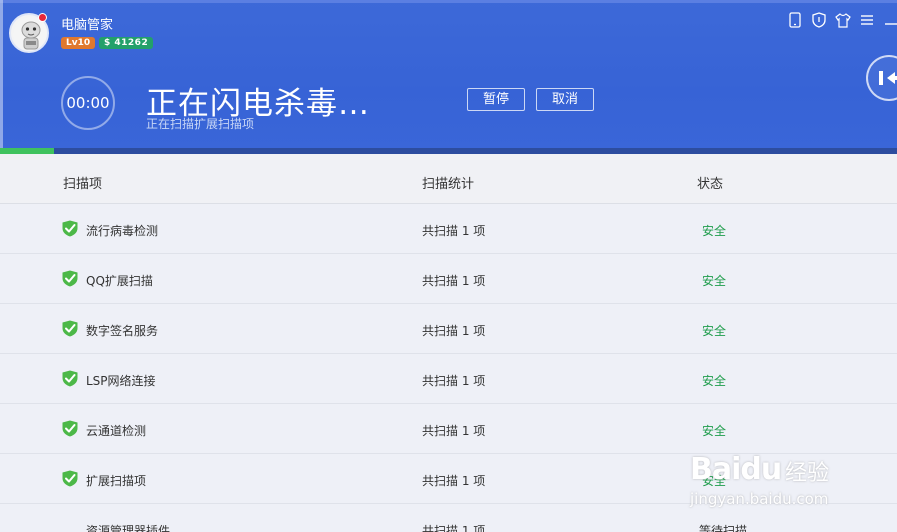 The width and height of the screenshot is (897, 532). Describe the element at coordinates (122, 331) in the screenshot. I see `scan-item-name: 数字签名服务` at that location.